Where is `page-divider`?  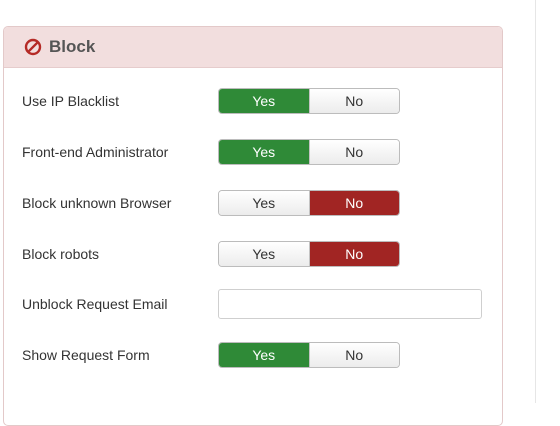
page-divider is located at coordinates (535, 201).